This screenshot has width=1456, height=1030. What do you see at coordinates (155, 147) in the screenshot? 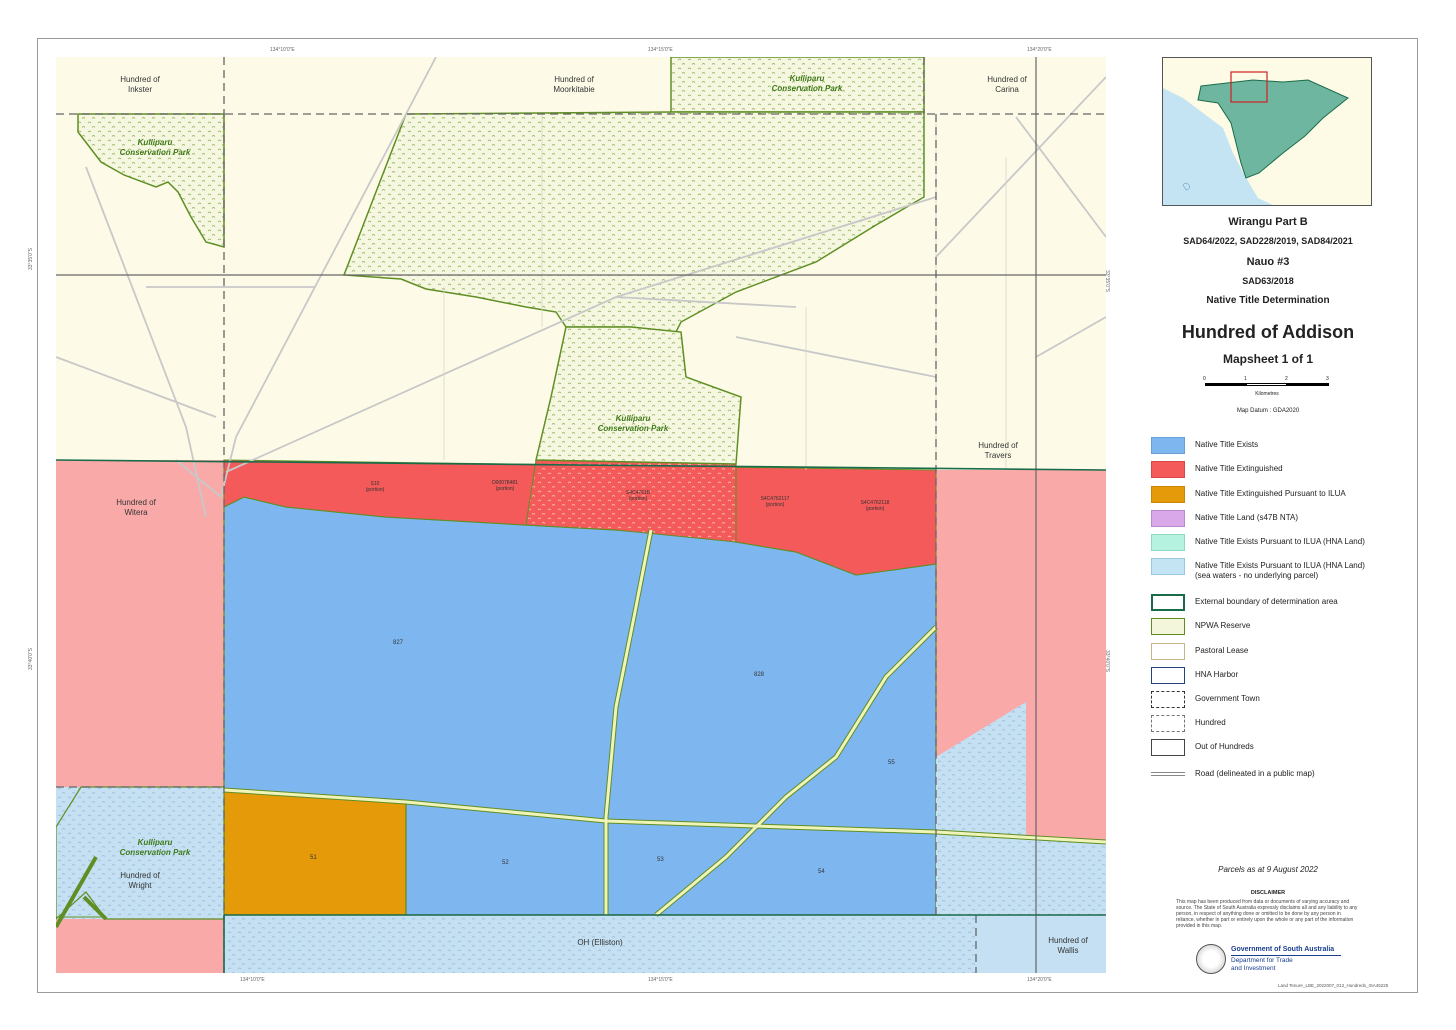
I see `label-conservation-park-nw: Kulliparu Conservation Park` at bounding box center [155, 147].